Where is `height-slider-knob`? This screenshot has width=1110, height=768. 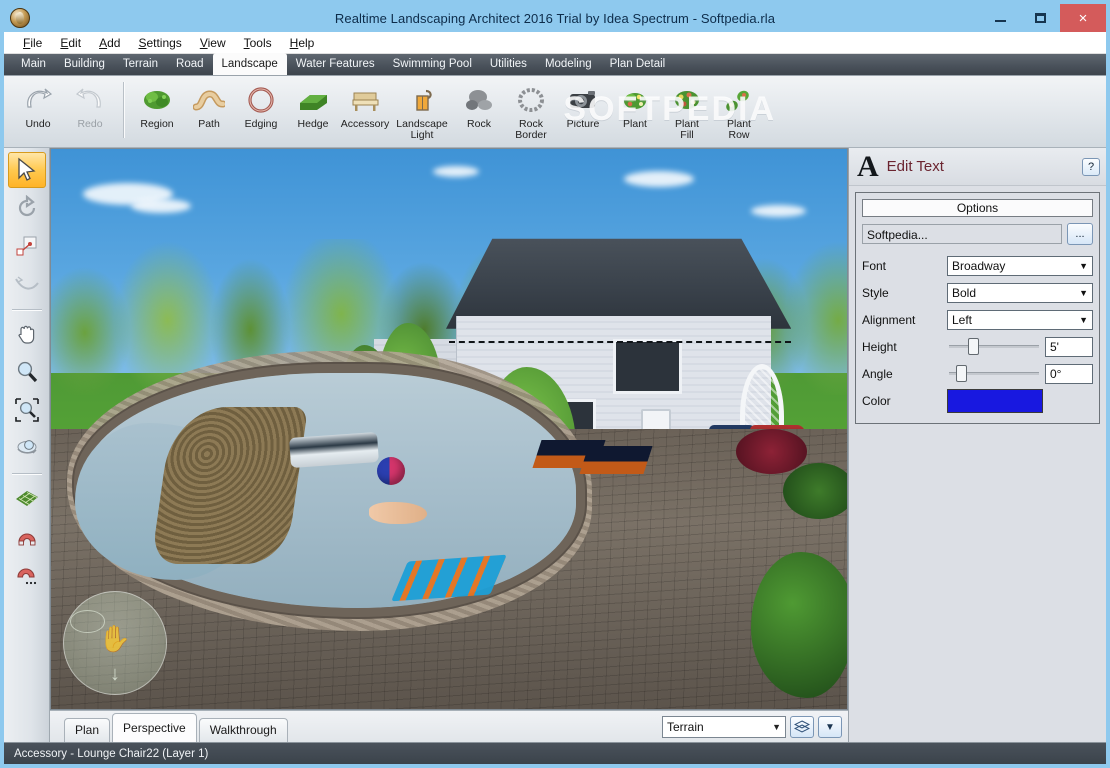 height-slider-knob is located at coordinates (973, 346).